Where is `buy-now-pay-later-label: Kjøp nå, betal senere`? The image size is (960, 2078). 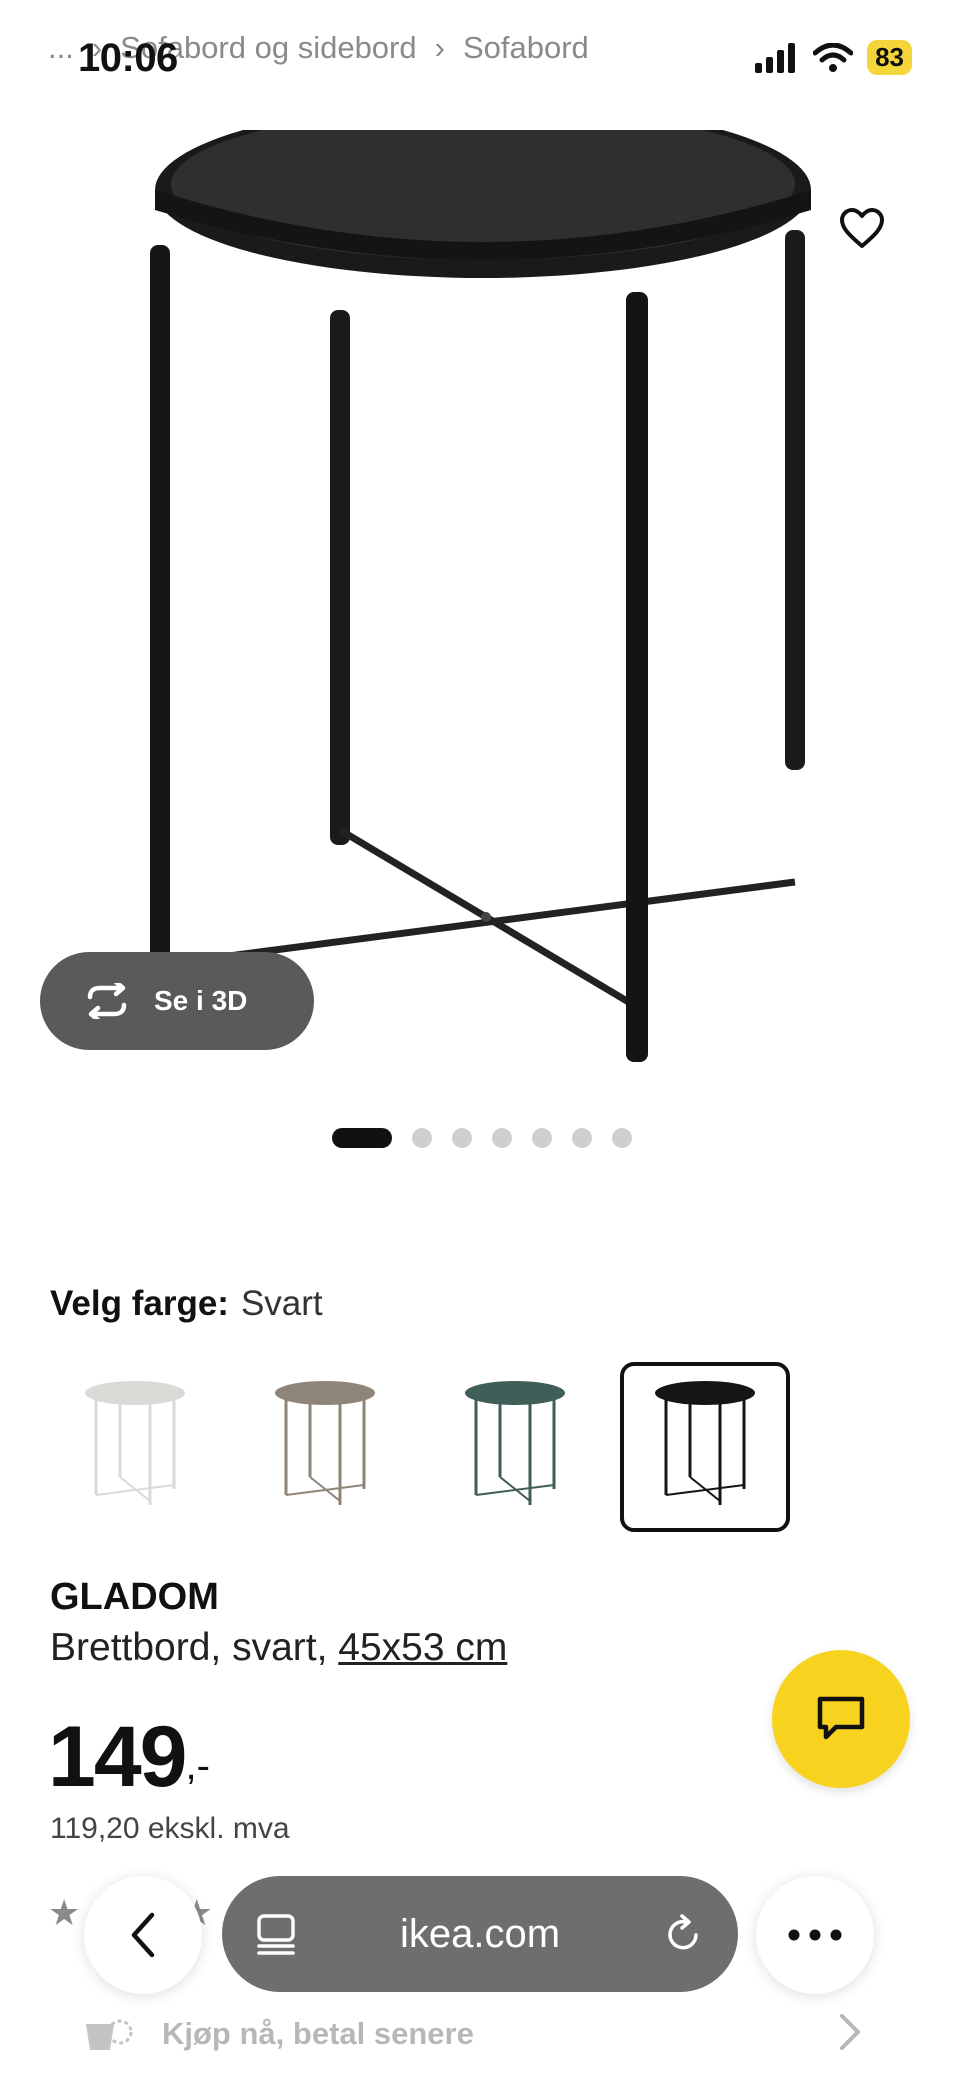 buy-now-pay-later-label: Kjøp nå, betal senere is located at coordinates (318, 2033).